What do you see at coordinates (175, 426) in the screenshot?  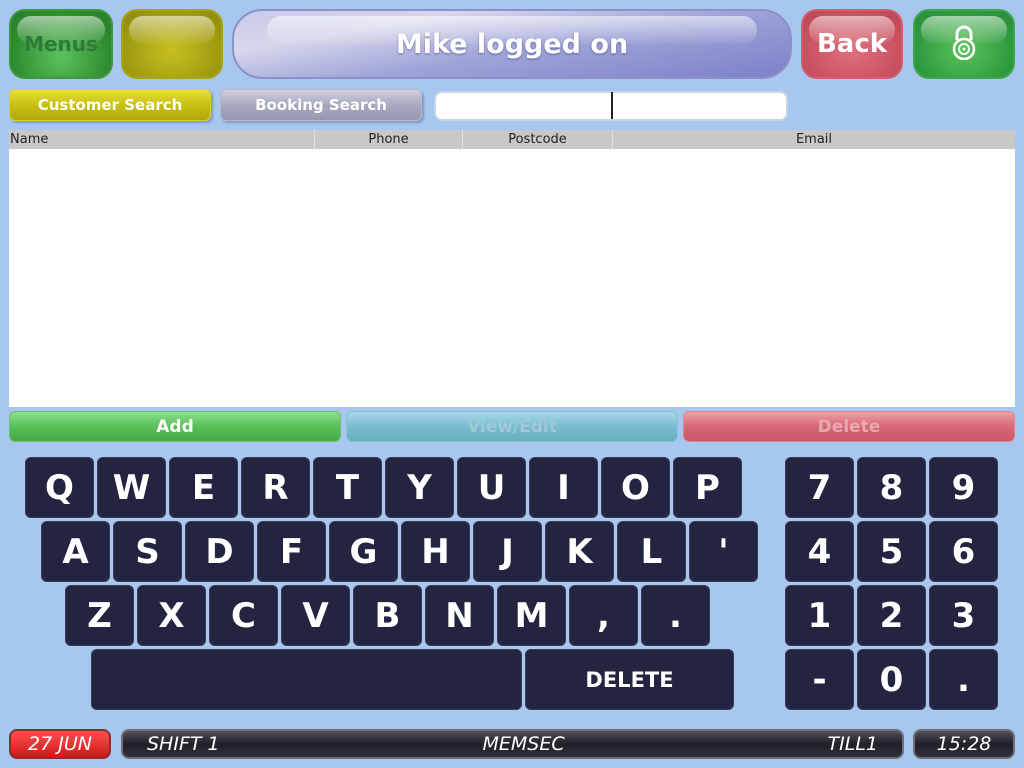 I see `add-button: Add` at bounding box center [175, 426].